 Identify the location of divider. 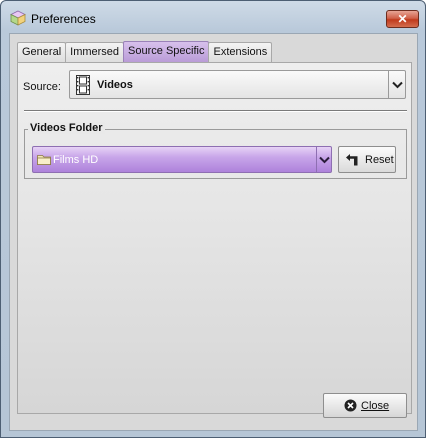
(215, 111).